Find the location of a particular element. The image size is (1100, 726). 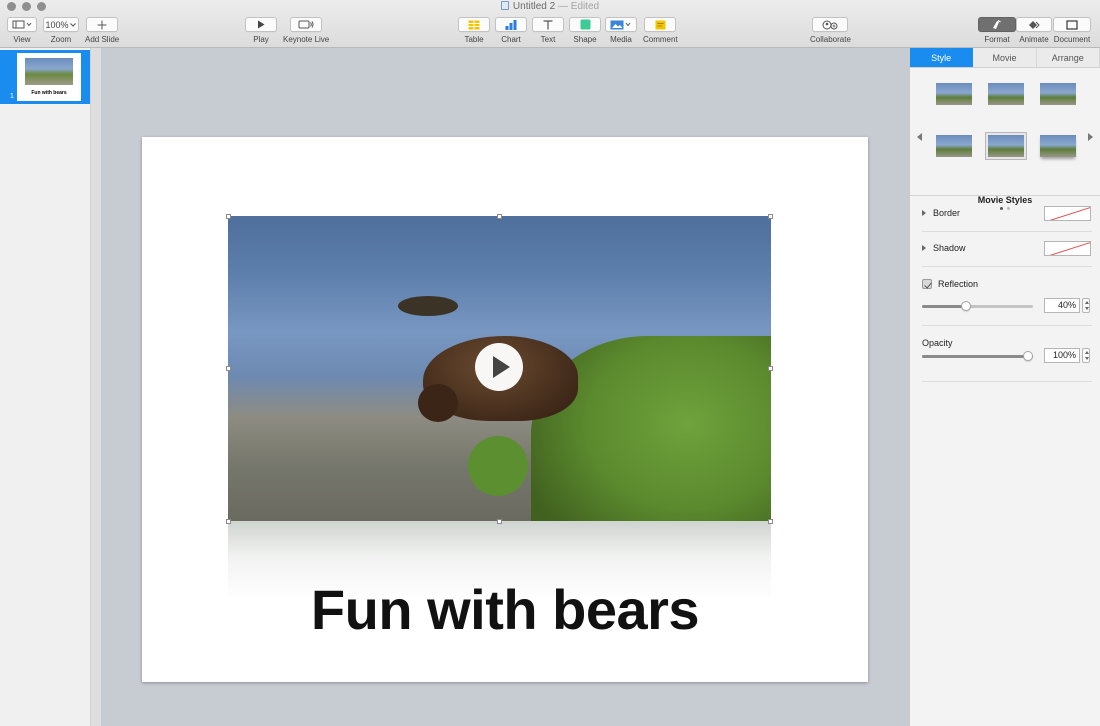

animate-button is located at coordinates (1034, 24).